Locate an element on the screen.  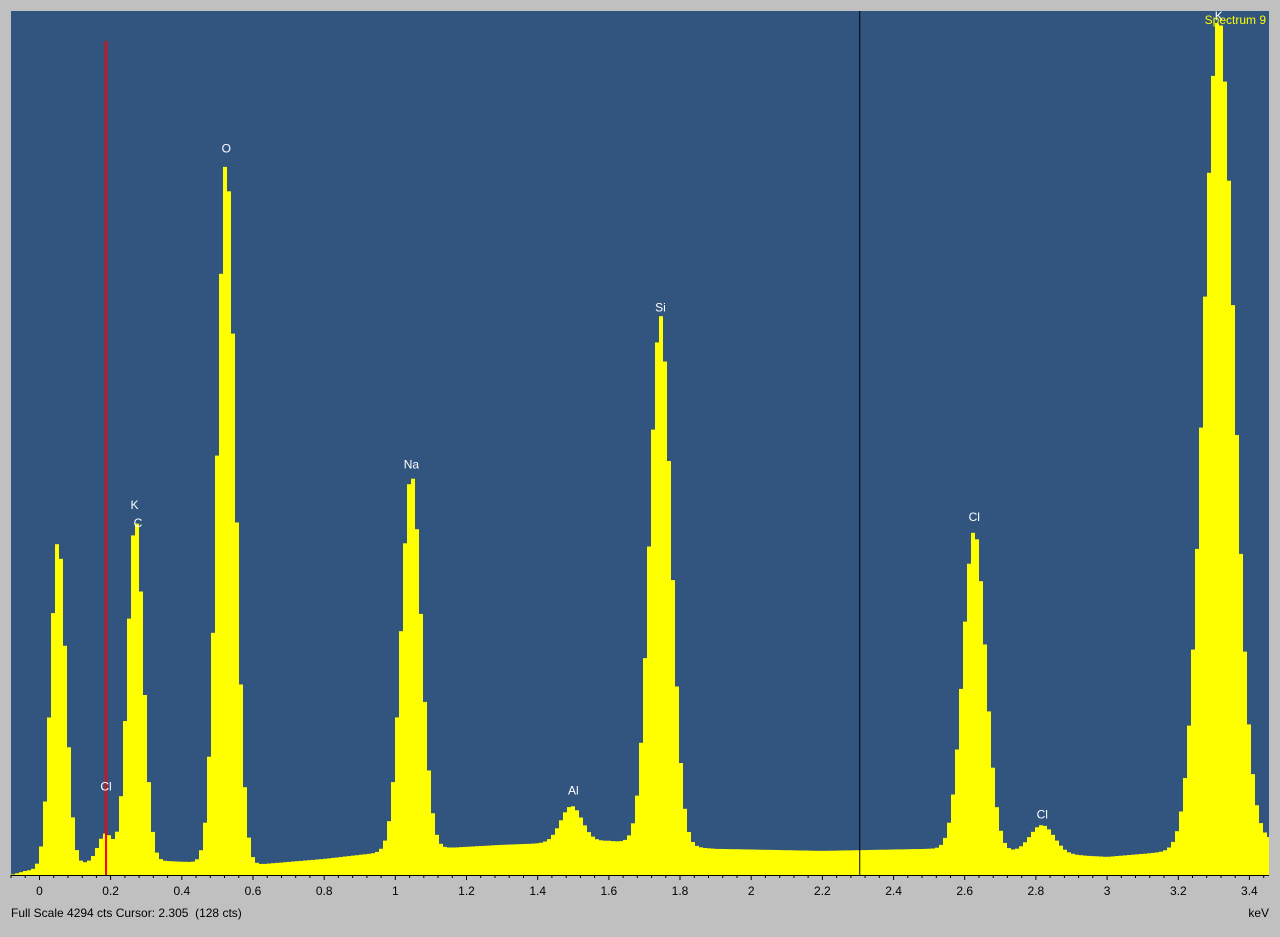
peak-label: Cl is located at coordinates (974, 517).